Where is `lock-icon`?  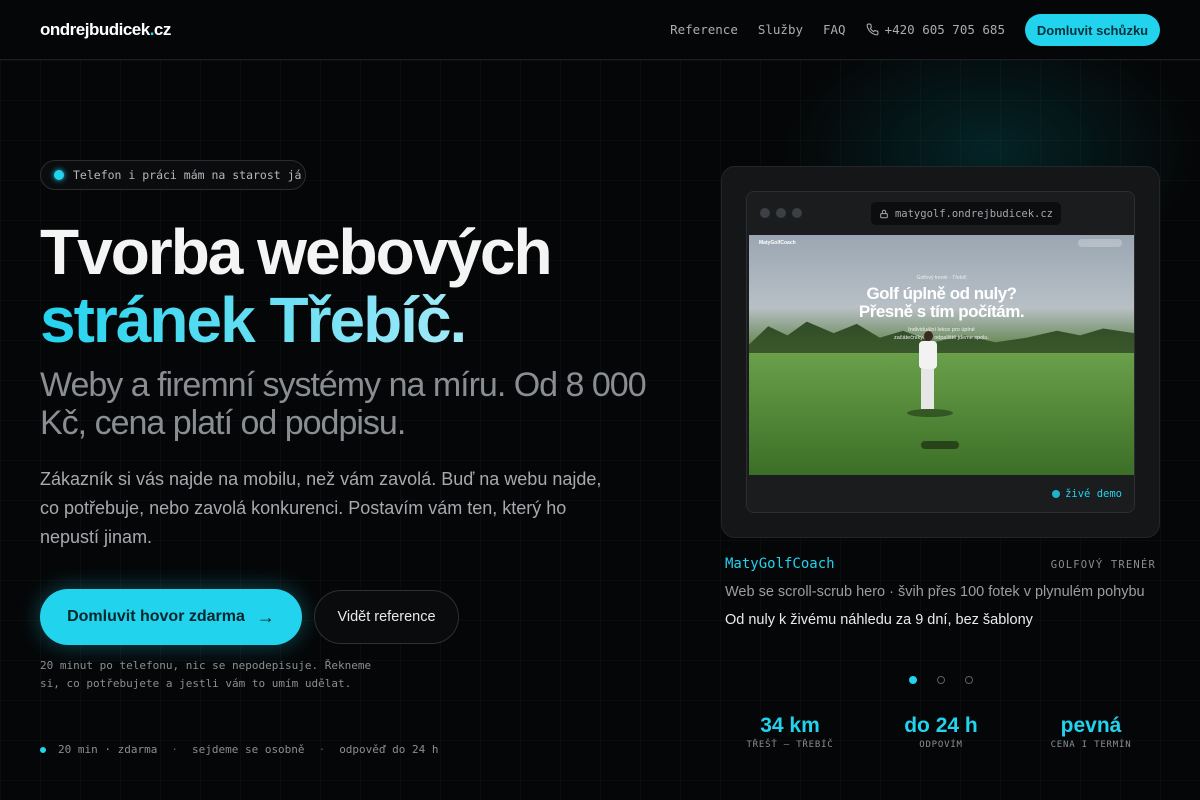
lock-icon is located at coordinates (884, 213).